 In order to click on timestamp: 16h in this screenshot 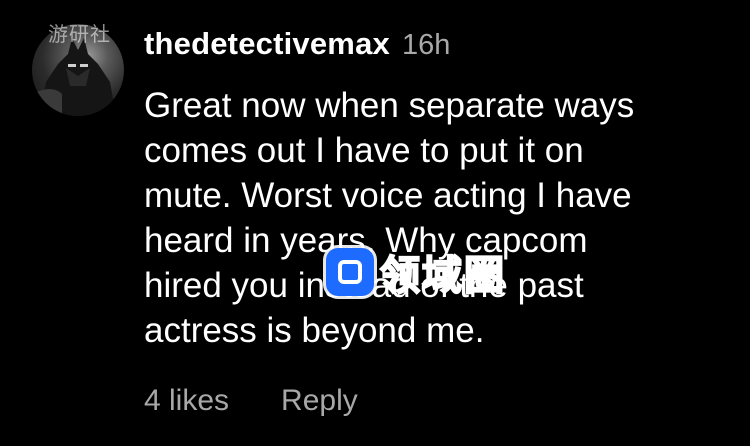, I will do `click(426, 45)`.